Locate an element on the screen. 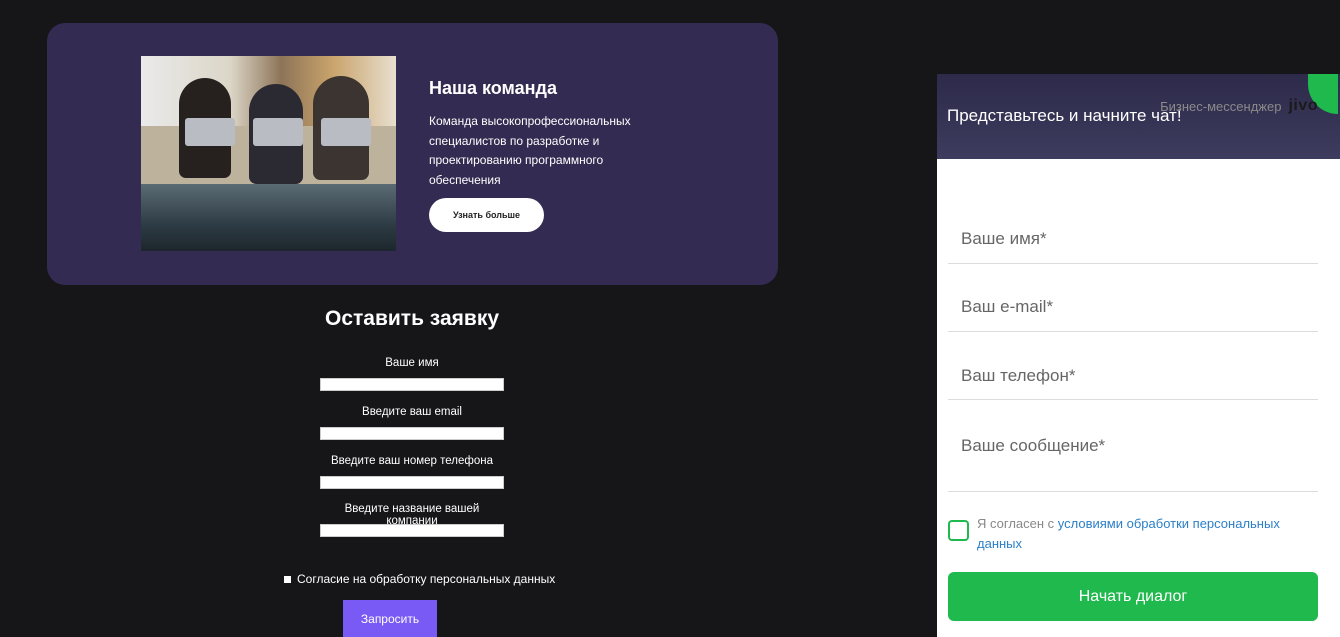 The width and height of the screenshot is (1340, 637). email-label: Введите ваш email is located at coordinates (412, 412).